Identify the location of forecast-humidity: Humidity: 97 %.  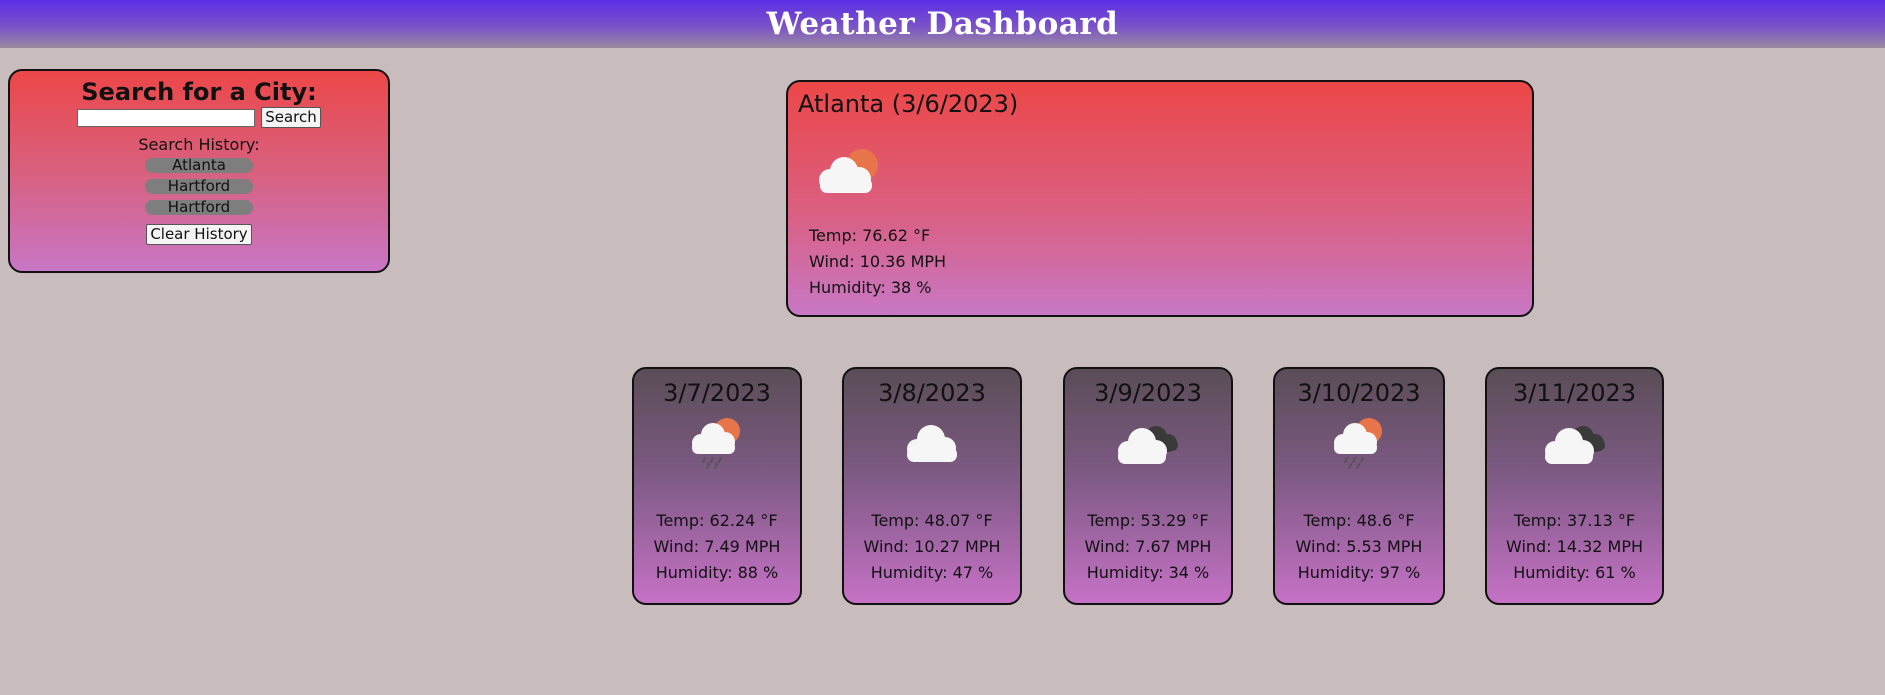
(1359, 572).